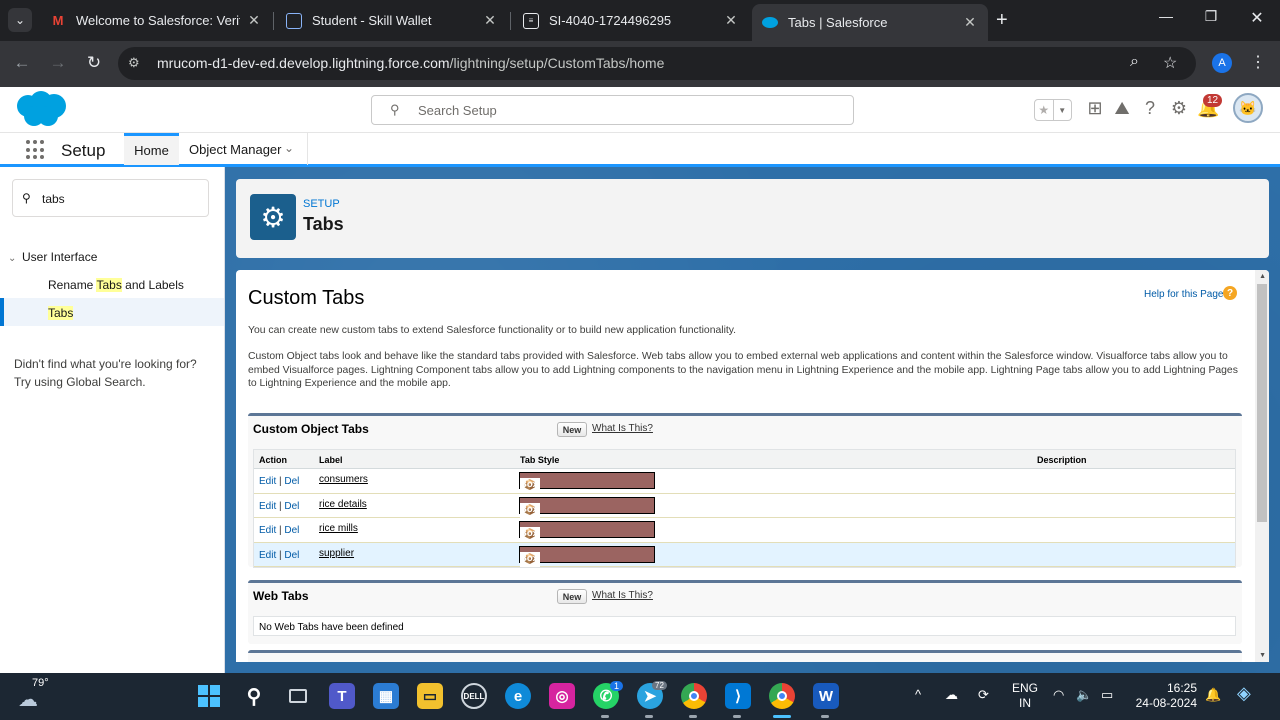 The height and width of the screenshot is (720, 1280). I want to click on onedrive-icon: ☁, so click(951, 695).